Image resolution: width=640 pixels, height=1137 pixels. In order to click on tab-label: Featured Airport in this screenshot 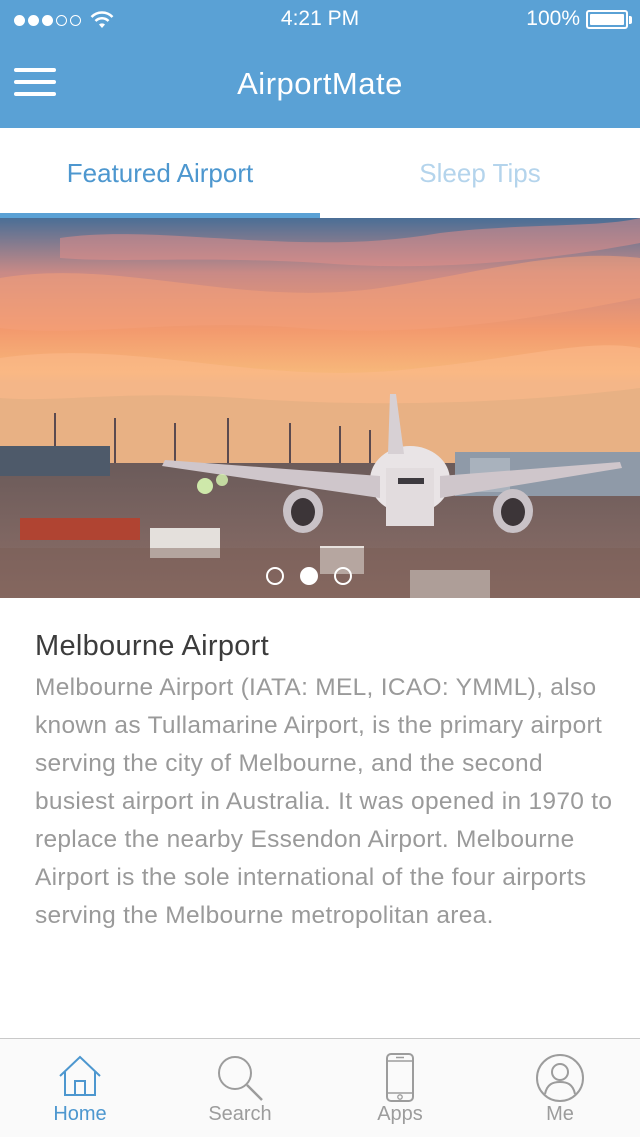, I will do `click(160, 173)`.